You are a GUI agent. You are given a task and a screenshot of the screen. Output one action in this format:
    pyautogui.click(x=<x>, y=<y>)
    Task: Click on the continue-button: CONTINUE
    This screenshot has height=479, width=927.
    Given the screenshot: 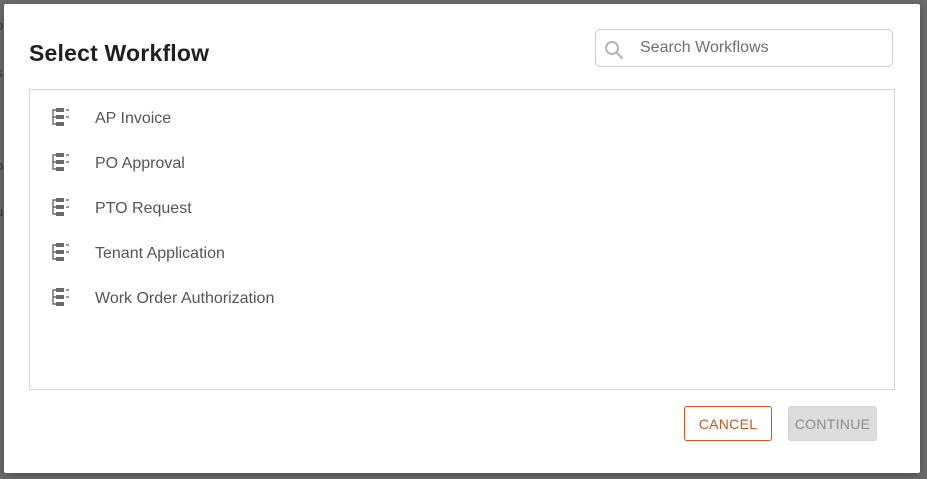 What is the action you would take?
    pyautogui.click(x=832, y=423)
    